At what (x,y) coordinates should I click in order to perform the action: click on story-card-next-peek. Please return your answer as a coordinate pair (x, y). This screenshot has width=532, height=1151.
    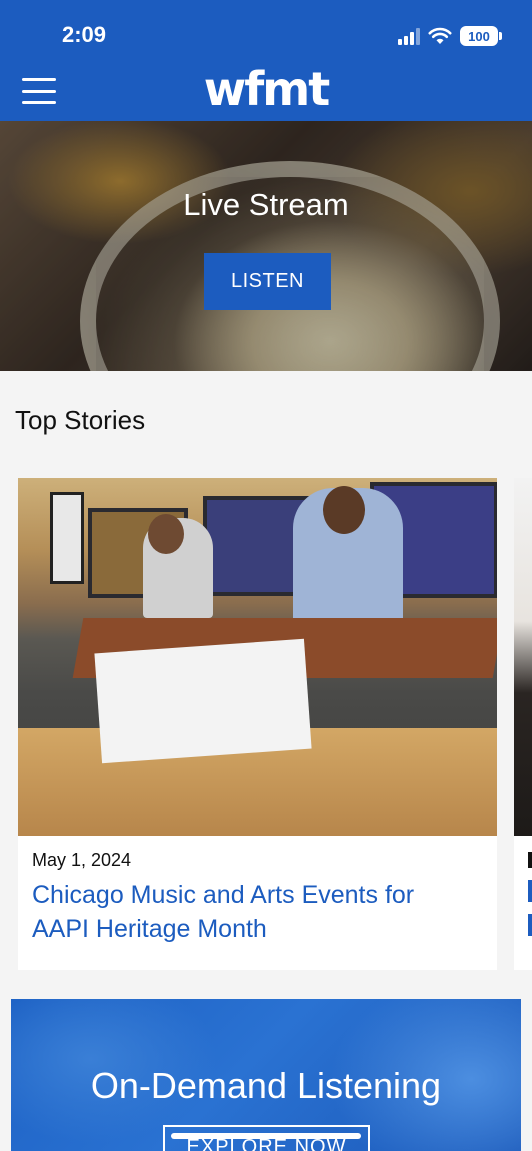
    Looking at the image, I should click on (523, 724).